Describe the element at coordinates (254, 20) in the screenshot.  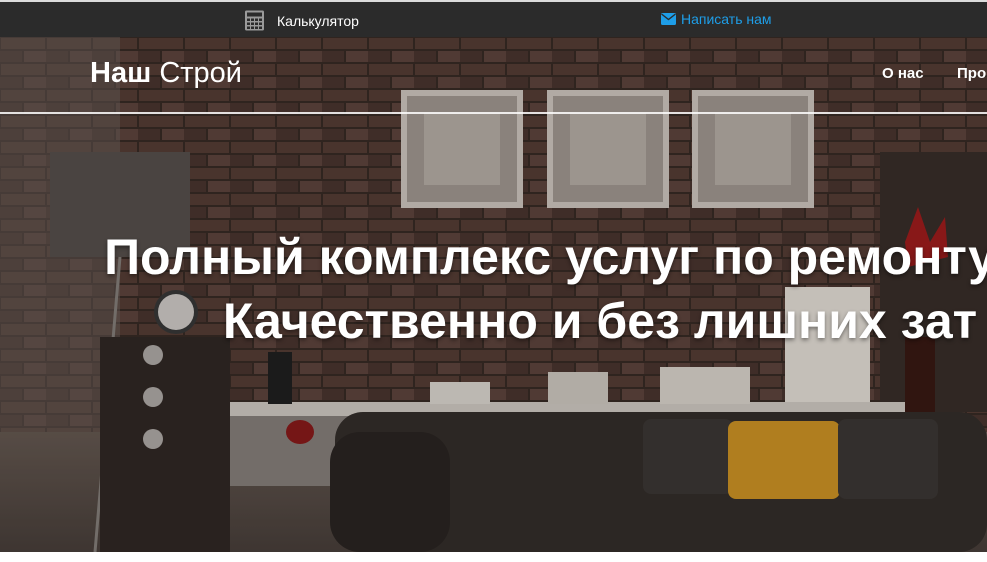
I see `calculator-icon` at that location.